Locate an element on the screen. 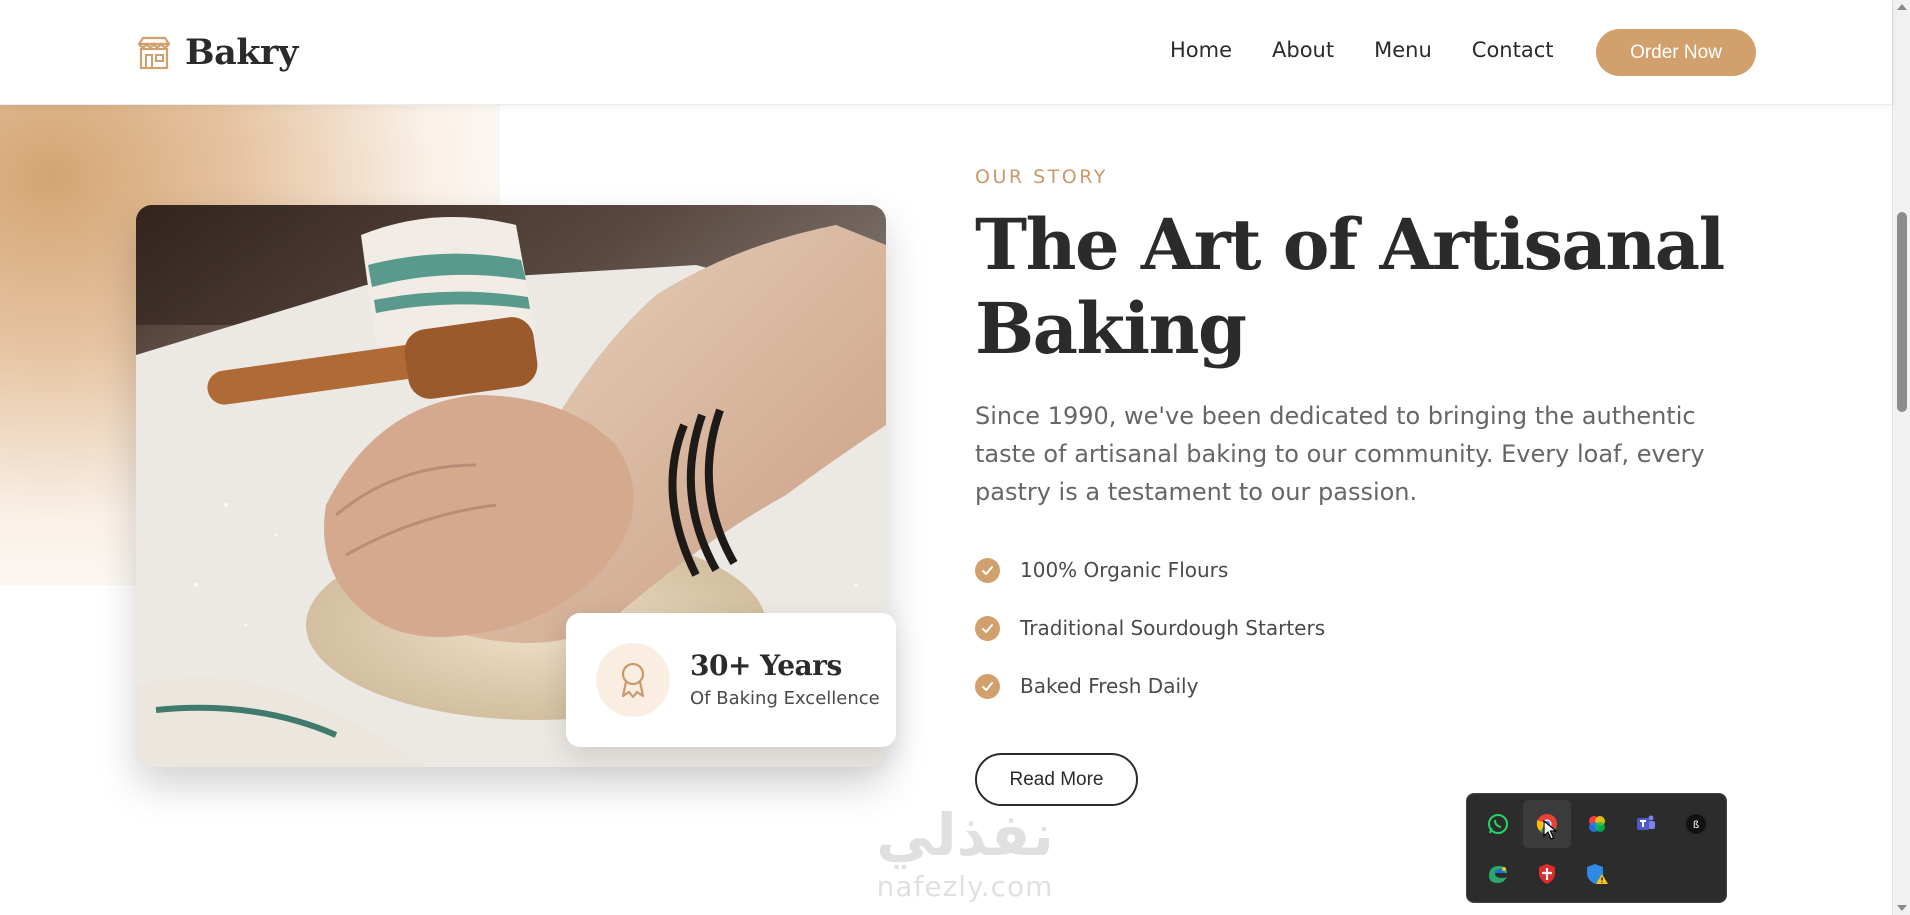  feature-label: 100% Organic Flours is located at coordinates (1124, 570).